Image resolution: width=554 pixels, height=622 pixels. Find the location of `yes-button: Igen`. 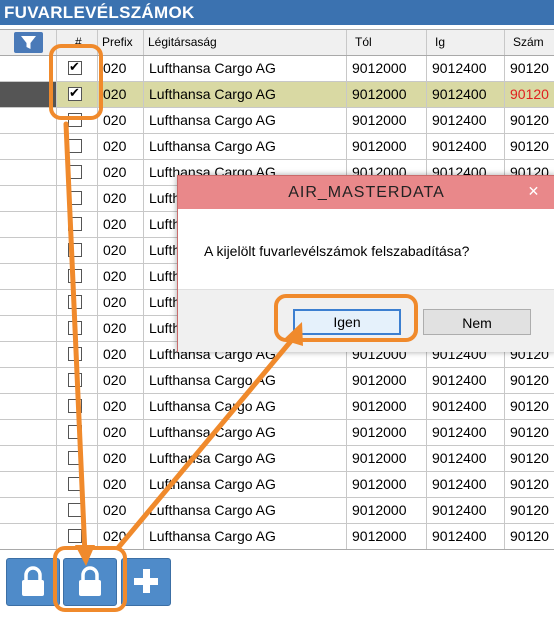

yes-button: Igen is located at coordinates (347, 322).